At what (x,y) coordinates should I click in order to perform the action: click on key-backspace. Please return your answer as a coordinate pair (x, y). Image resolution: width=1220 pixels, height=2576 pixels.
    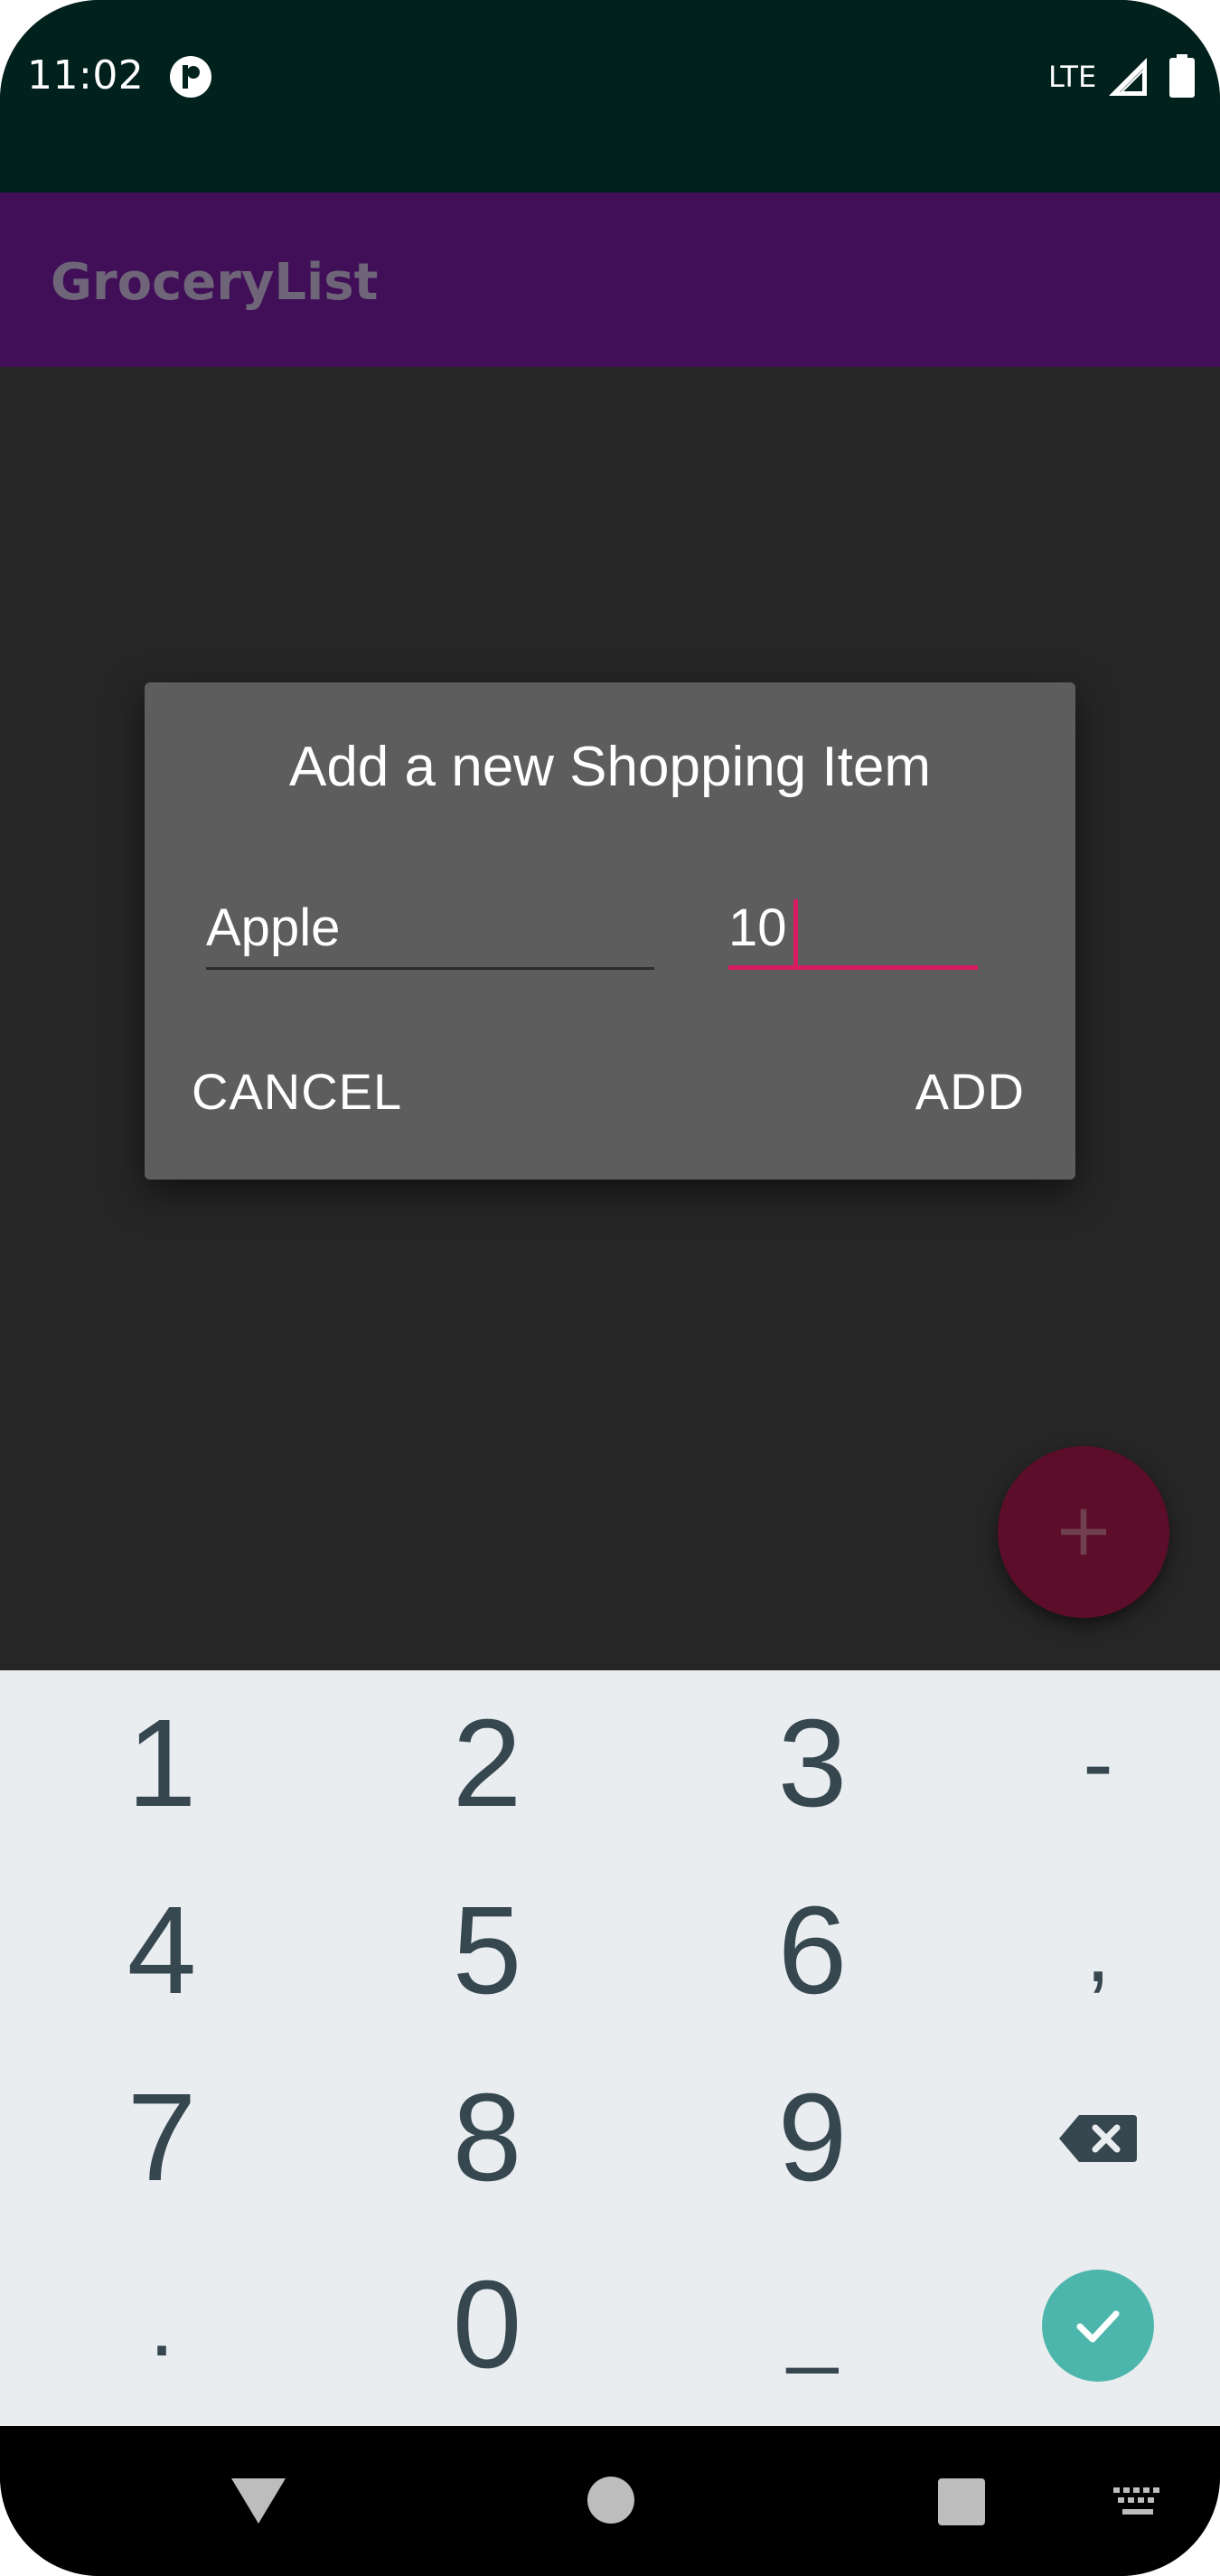
    Looking at the image, I should click on (1082, 2138).